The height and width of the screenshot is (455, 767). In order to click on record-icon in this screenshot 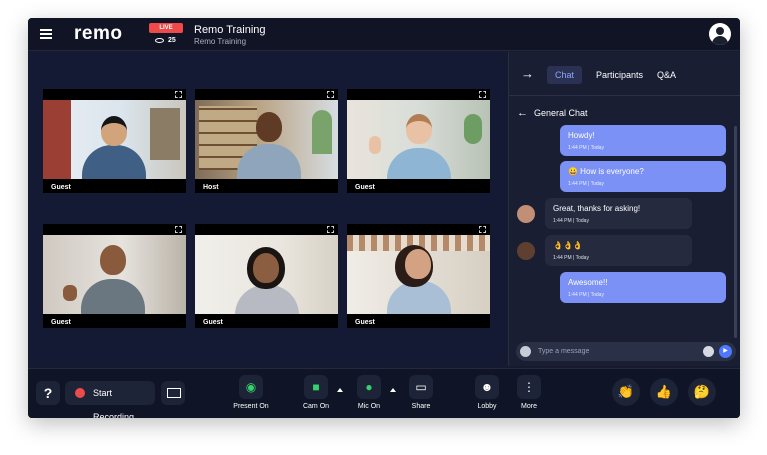, I will do `click(80, 393)`.